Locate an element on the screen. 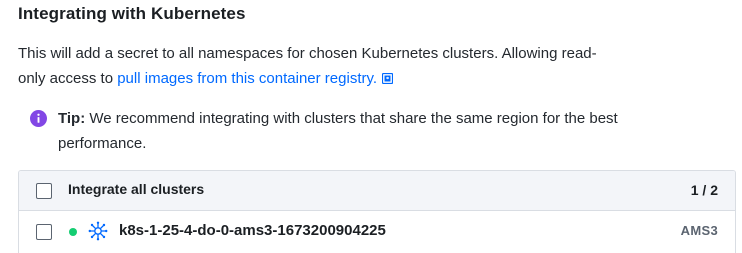 The image size is (742, 253). external-link-icon is located at coordinates (388, 78).